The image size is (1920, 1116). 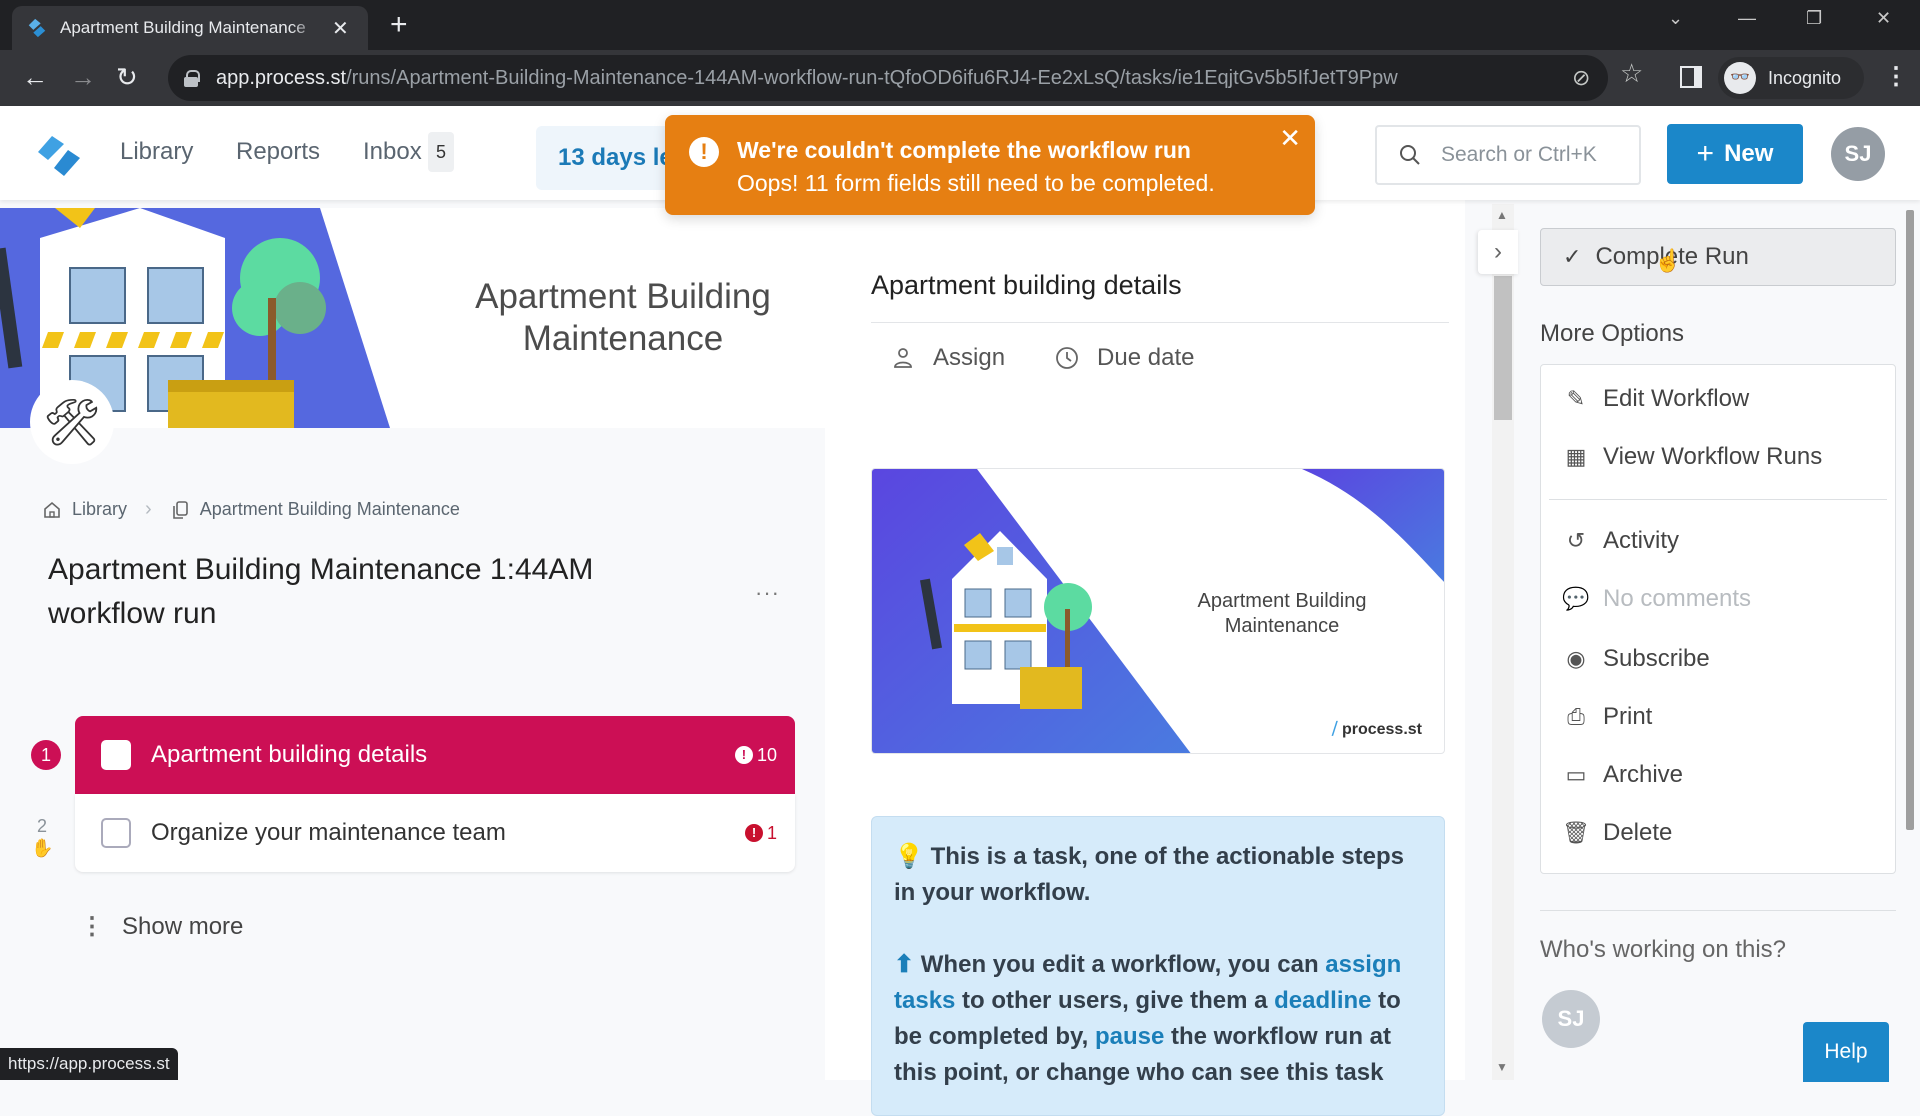 What do you see at coordinates (1643, 774) in the screenshot?
I see `option-label: Archive` at bounding box center [1643, 774].